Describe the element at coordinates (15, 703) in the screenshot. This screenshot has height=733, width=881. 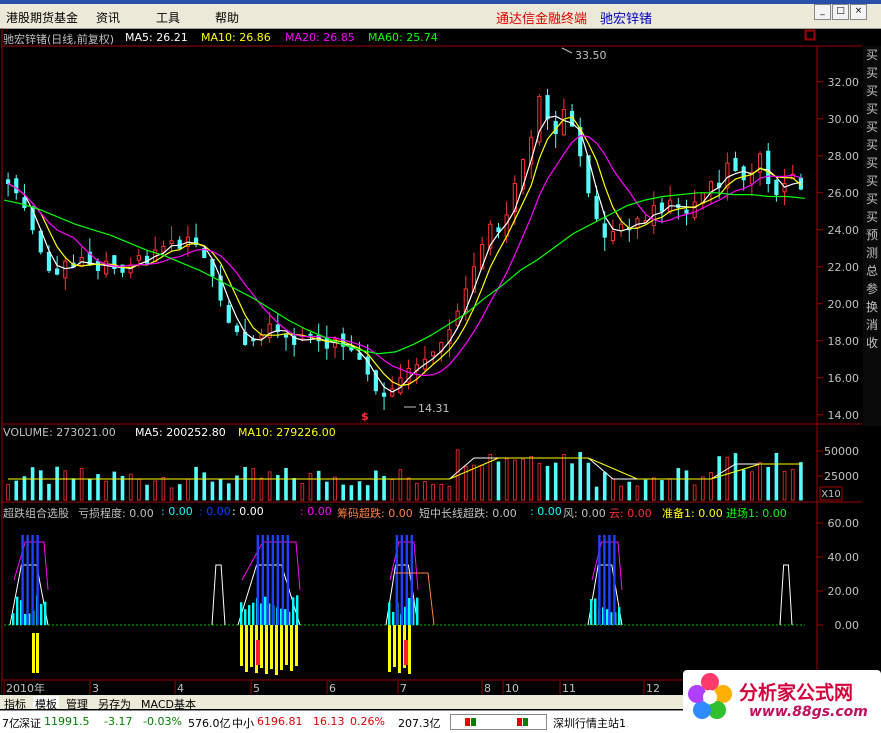
I see `tab-indicator: 指标` at that location.